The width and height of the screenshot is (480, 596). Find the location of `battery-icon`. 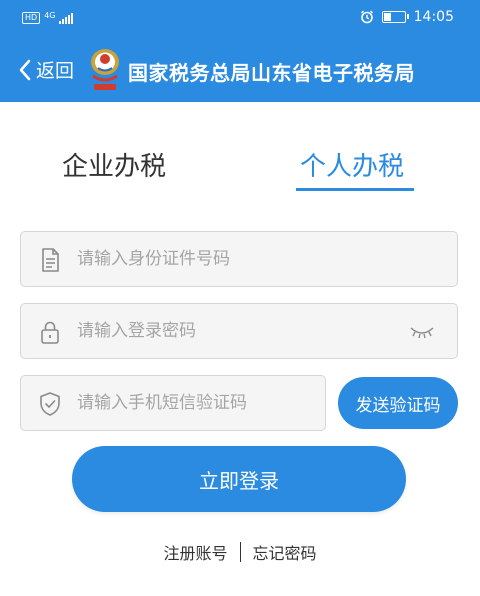

battery-icon is located at coordinates (395, 17).